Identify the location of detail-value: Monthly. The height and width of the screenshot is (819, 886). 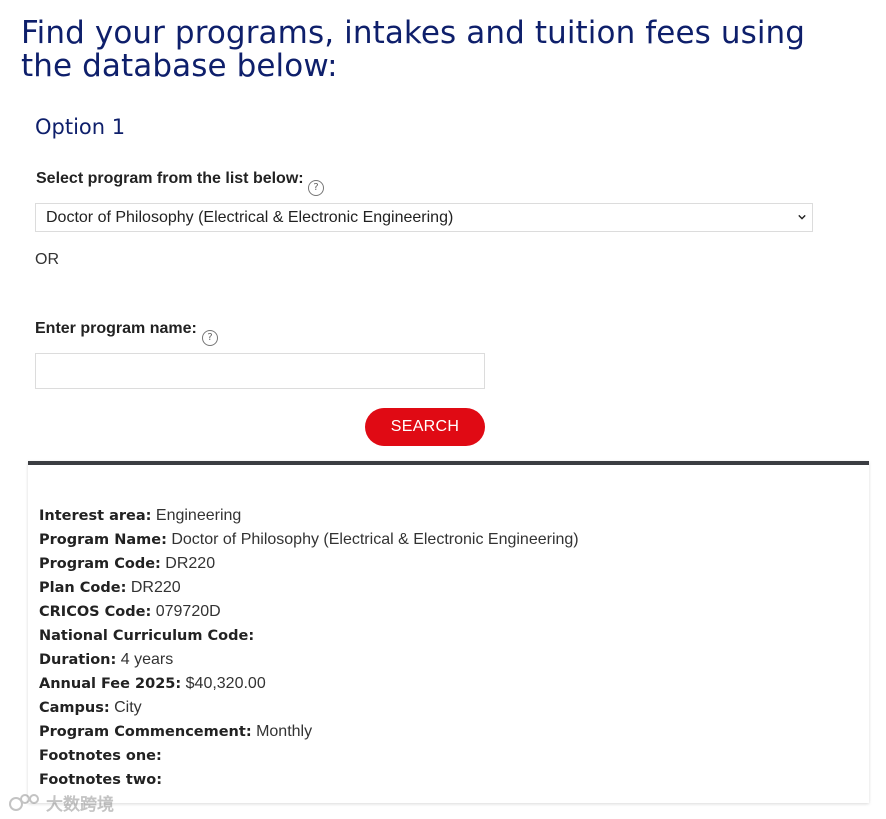
(284, 731).